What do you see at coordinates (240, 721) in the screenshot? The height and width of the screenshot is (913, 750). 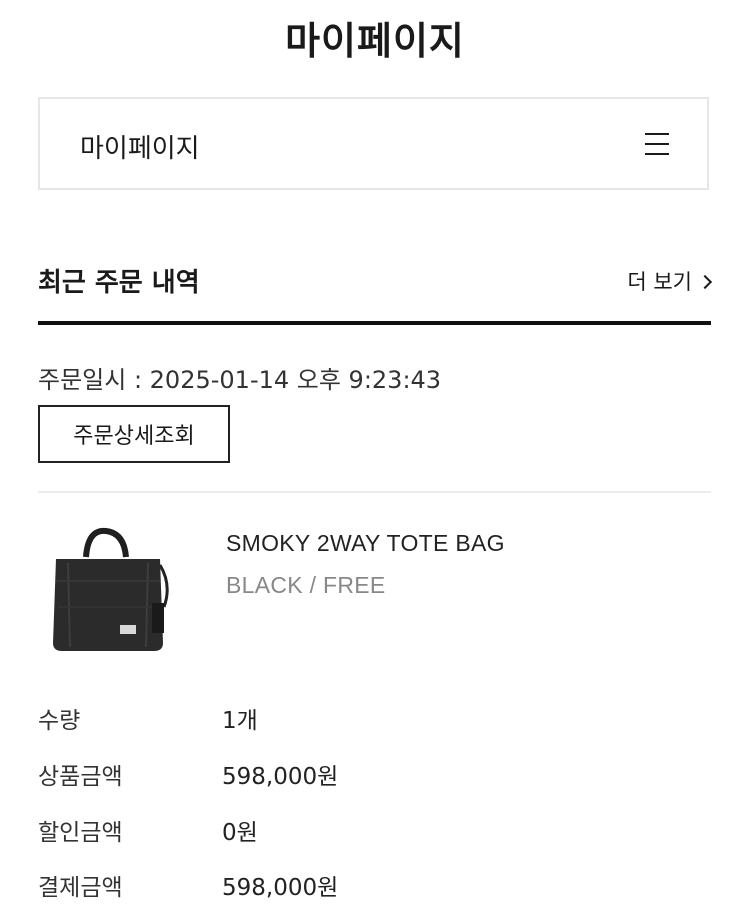 I see `info-value: 1개` at bounding box center [240, 721].